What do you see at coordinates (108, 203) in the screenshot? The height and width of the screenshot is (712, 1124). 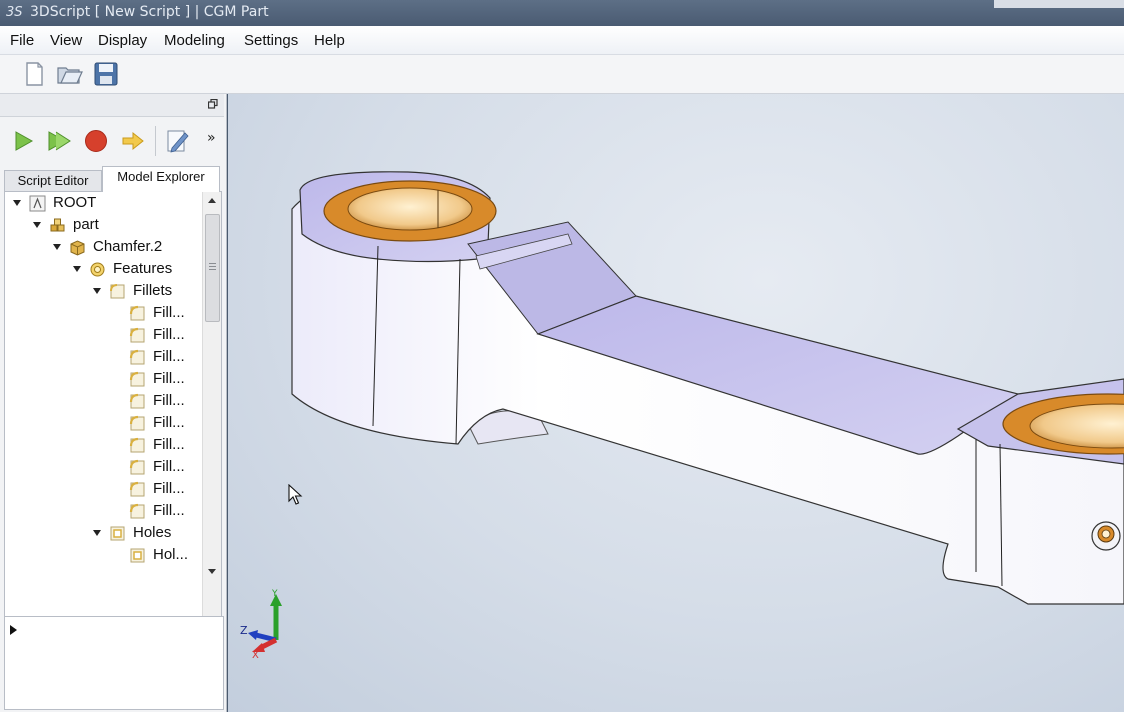 I see `tree-node-root: ROOT` at bounding box center [108, 203].